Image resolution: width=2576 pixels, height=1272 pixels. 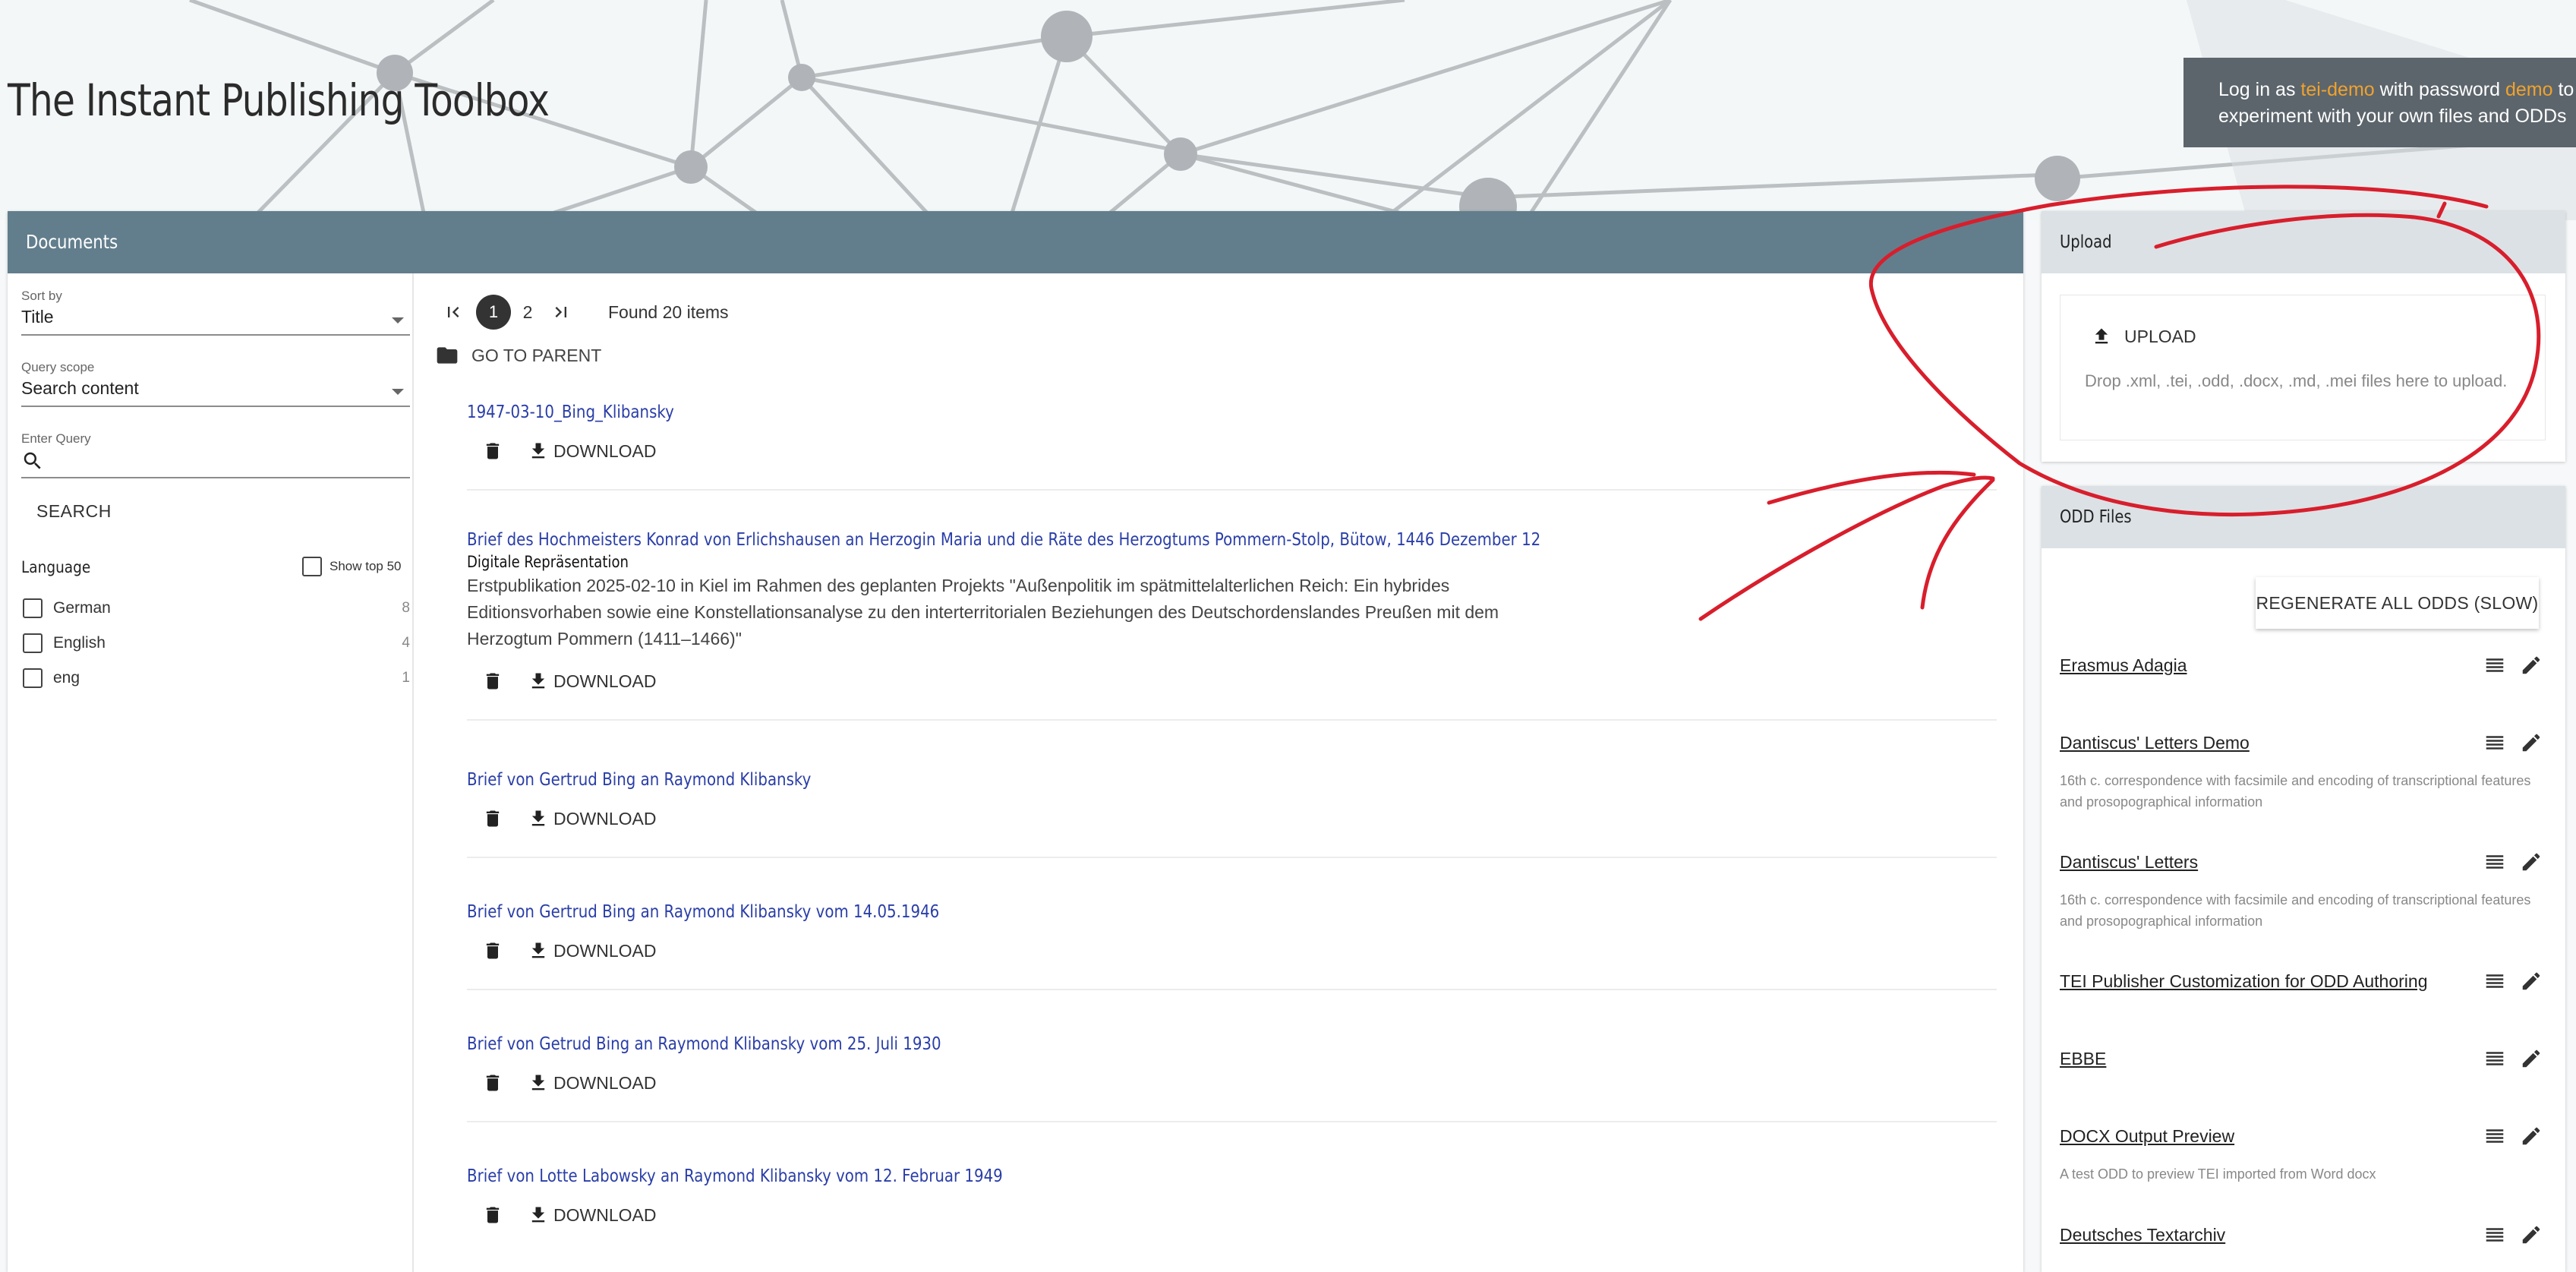 What do you see at coordinates (493, 313) in the screenshot?
I see `page-1-button: 1` at bounding box center [493, 313].